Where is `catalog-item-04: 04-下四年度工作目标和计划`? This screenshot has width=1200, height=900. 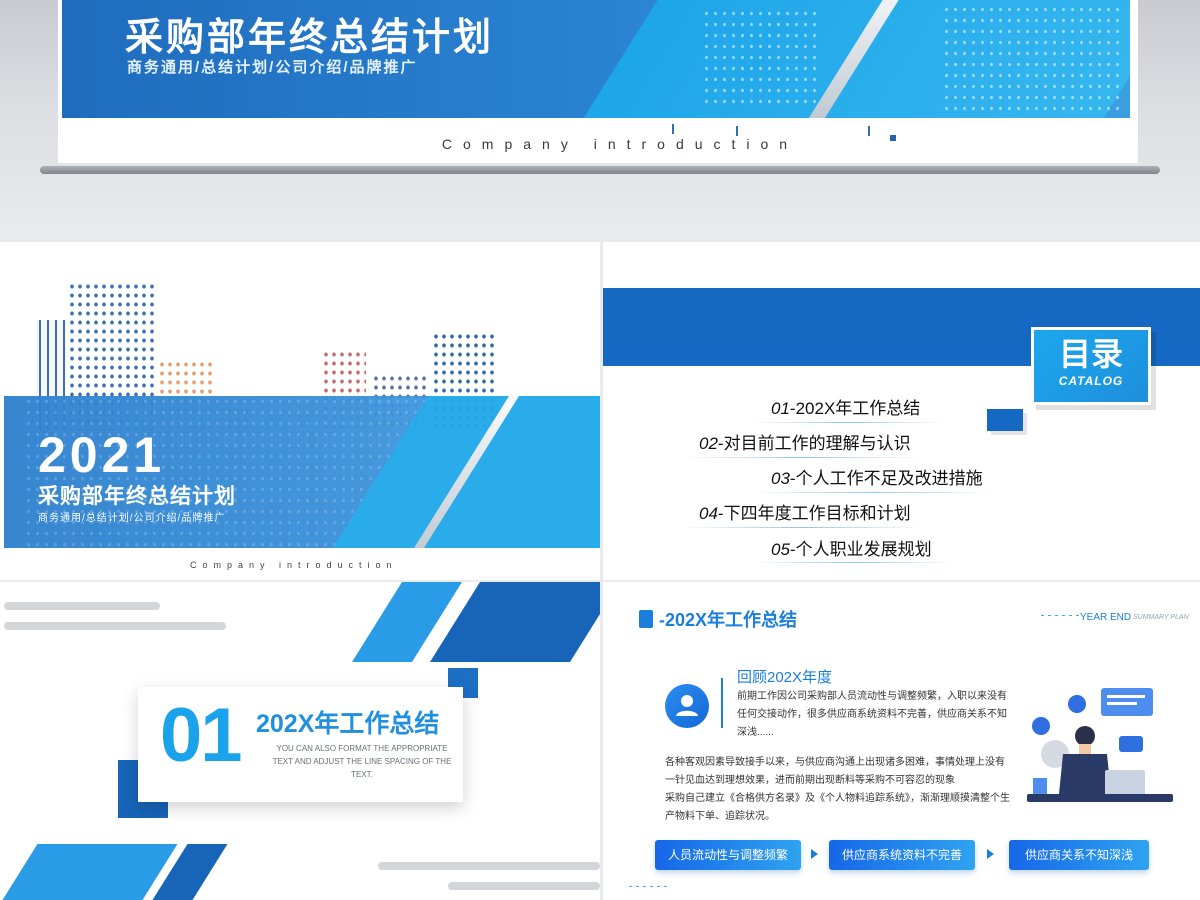 catalog-item-04: 04-下四年度工作目标和计划 is located at coordinates (805, 511).